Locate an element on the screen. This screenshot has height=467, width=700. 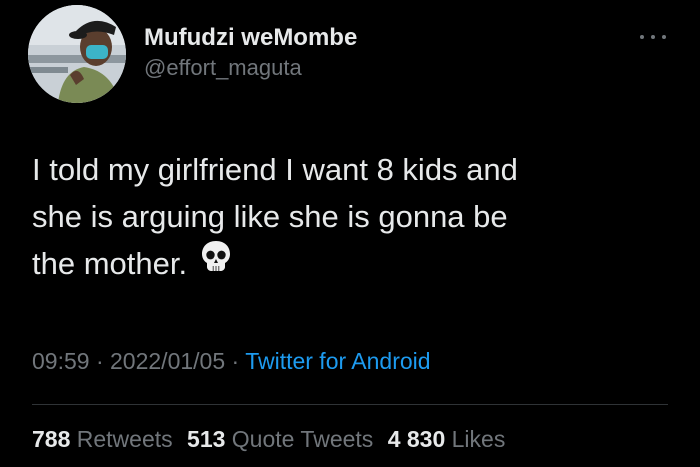
likes-count: 4 830 is located at coordinates (416, 439).